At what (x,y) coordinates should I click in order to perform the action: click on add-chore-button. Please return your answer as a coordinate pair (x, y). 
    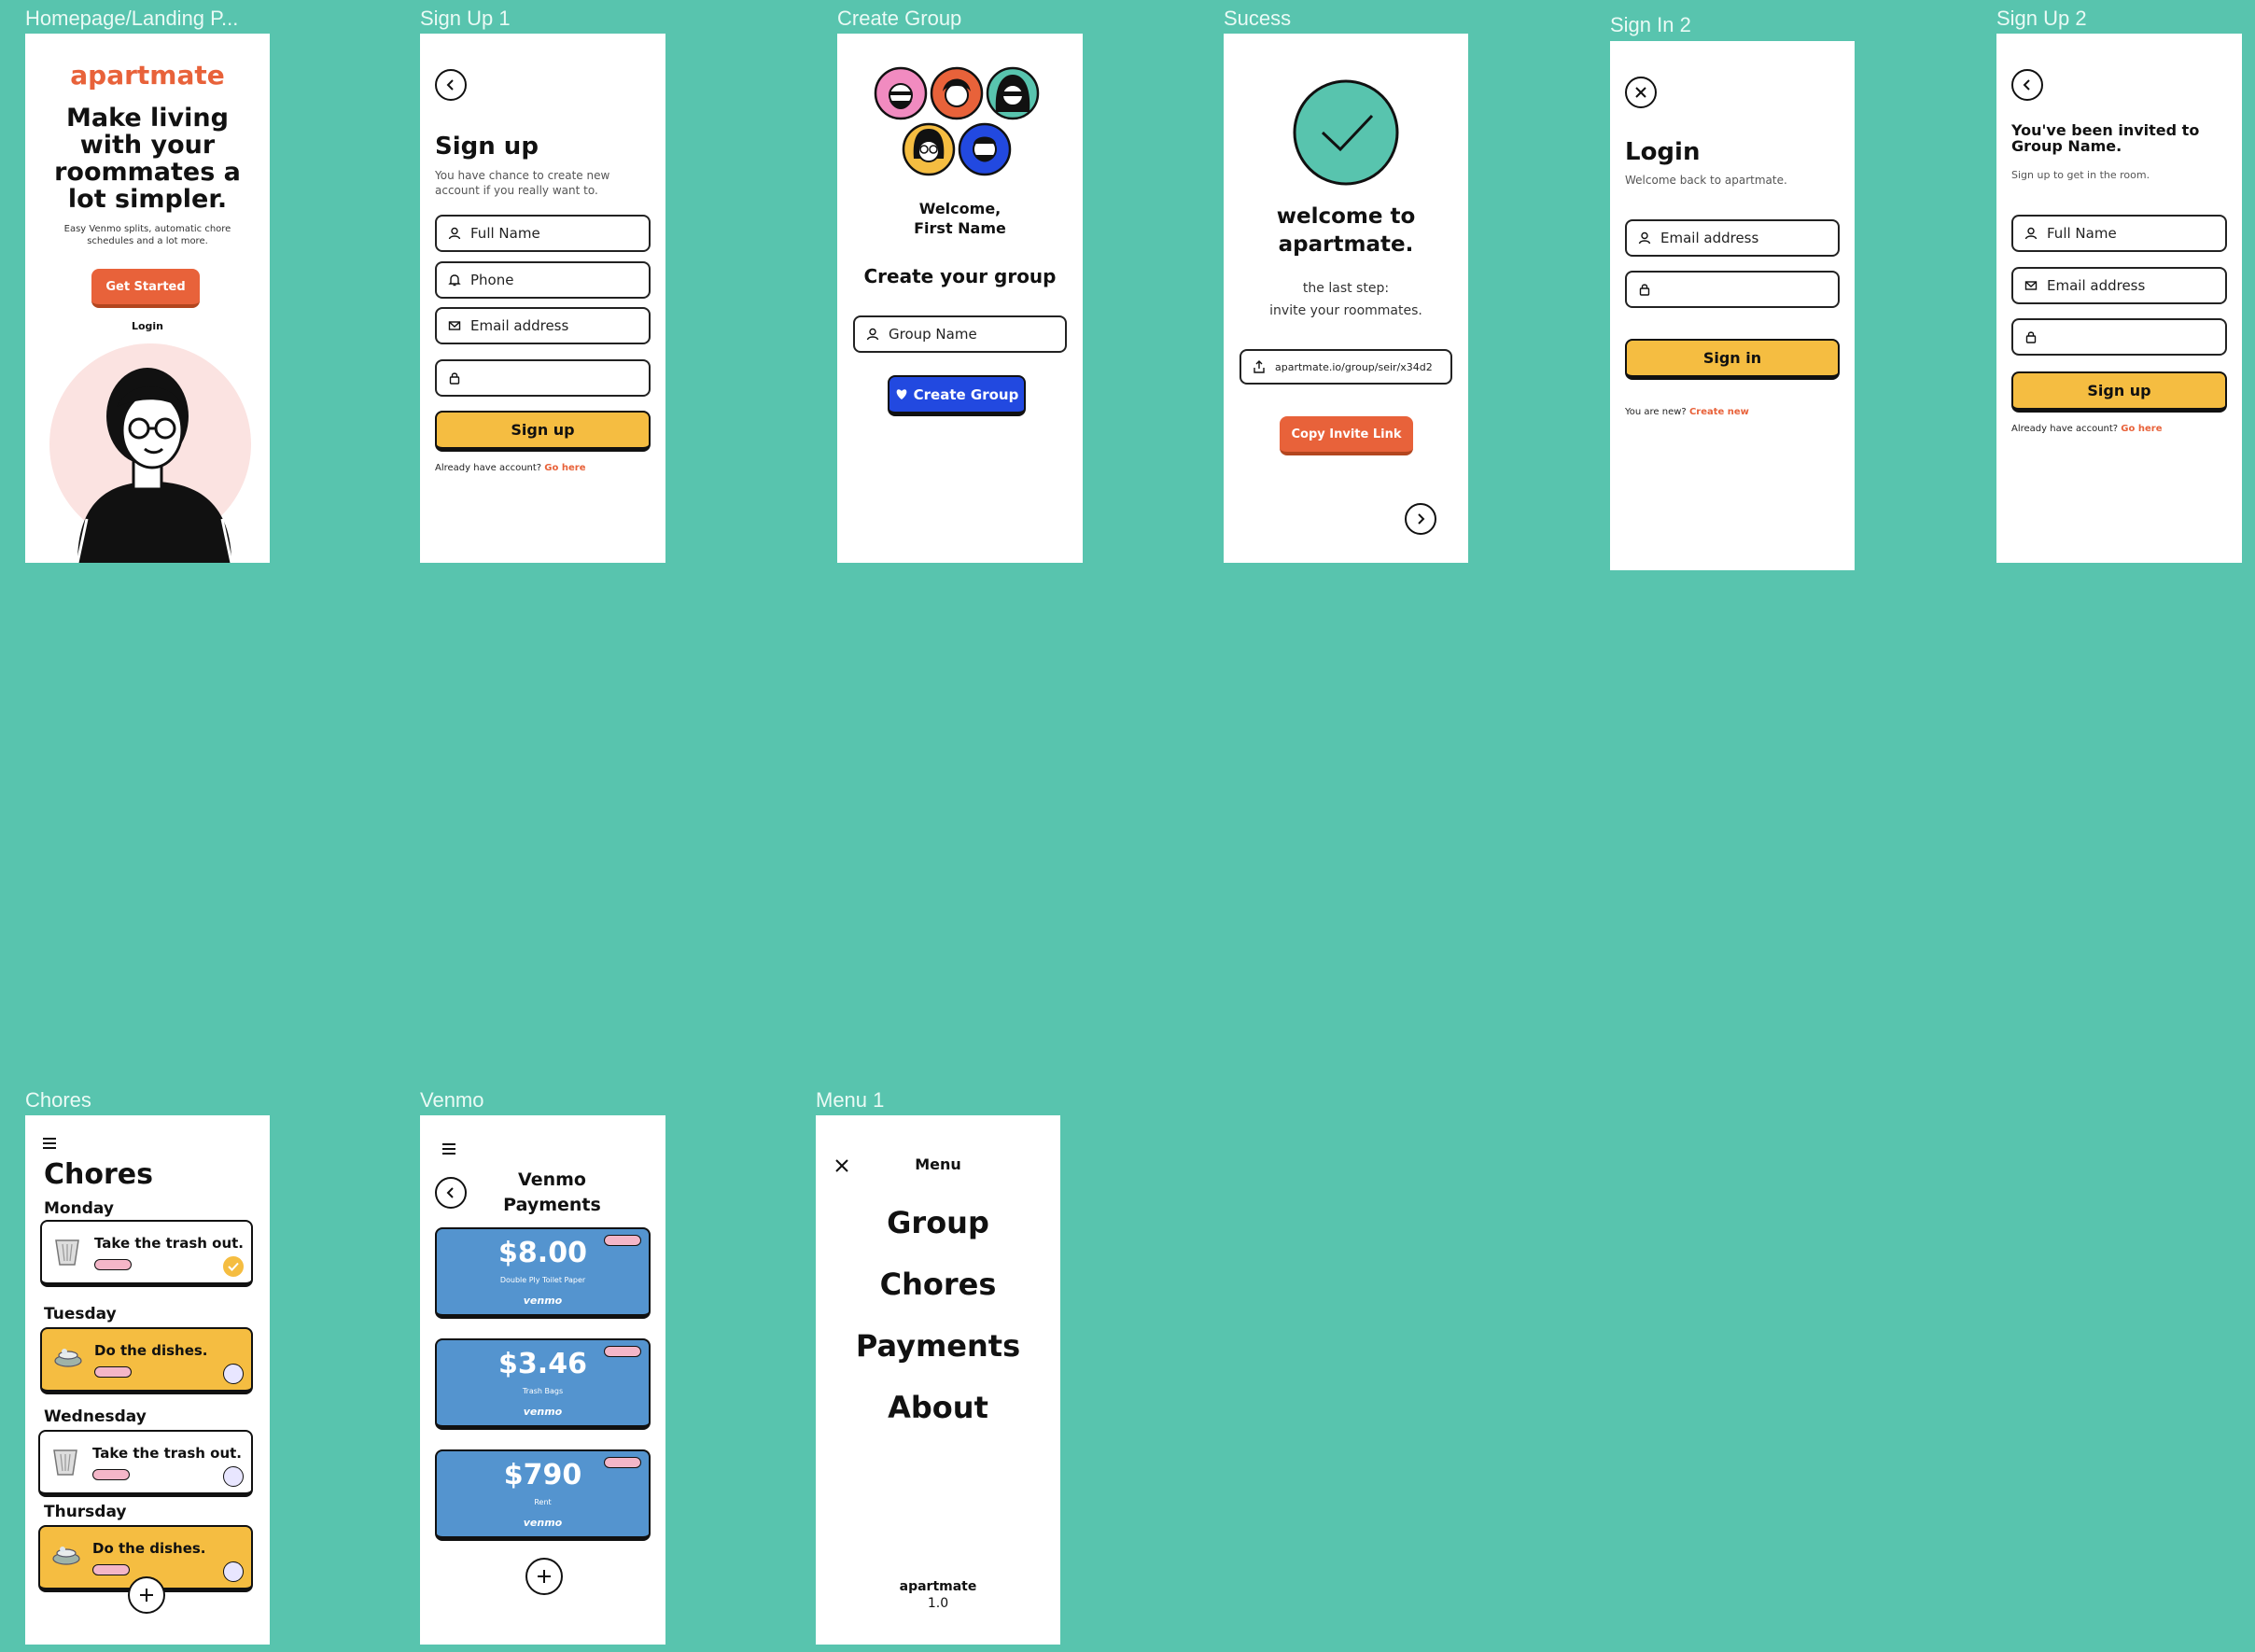
    Looking at the image, I should click on (146, 1595).